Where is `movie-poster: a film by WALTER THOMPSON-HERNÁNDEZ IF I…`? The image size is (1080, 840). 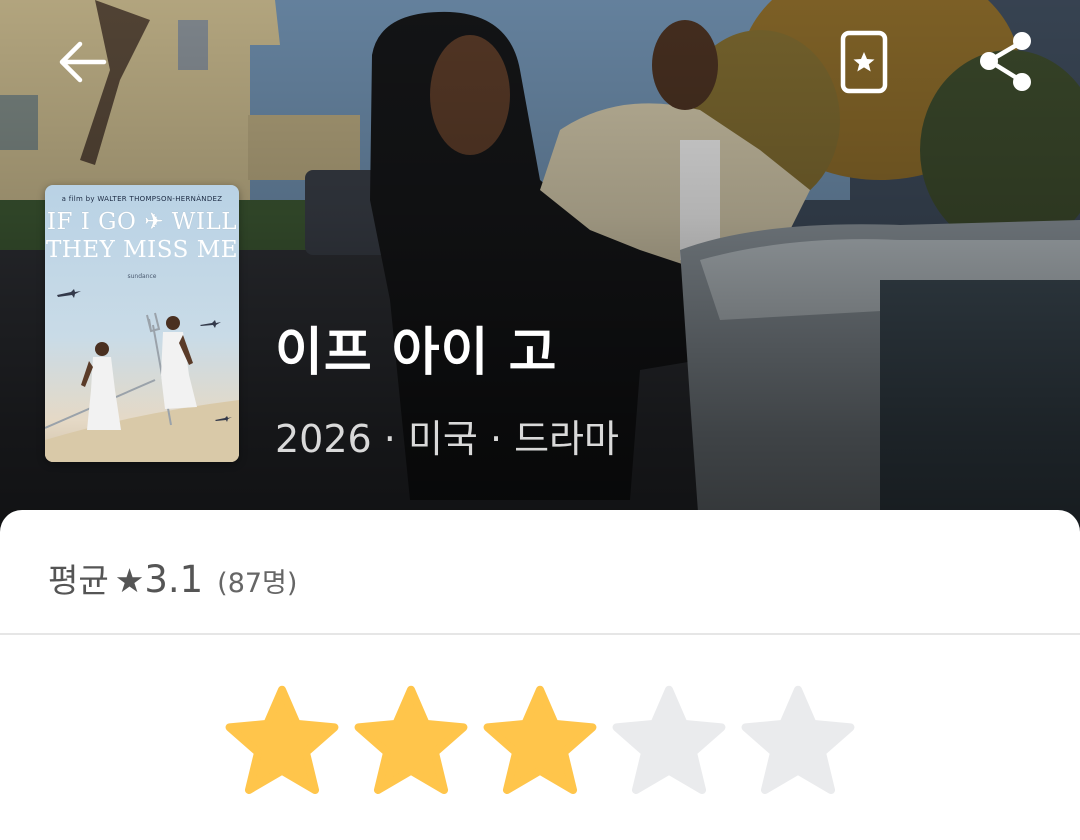
movie-poster: a film by WALTER THOMPSON-HERNÁNDEZ IF I… is located at coordinates (142, 323).